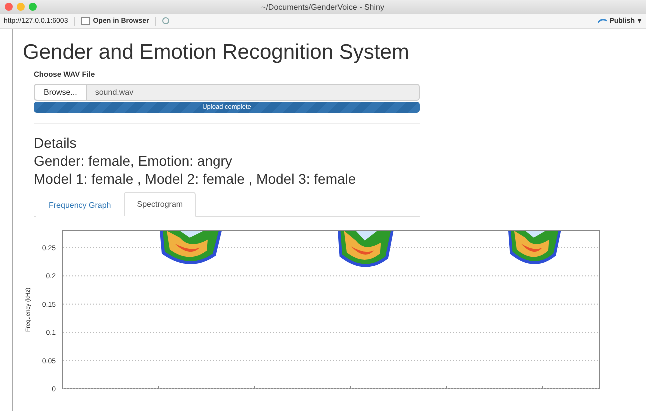  Describe the element at coordinates (166, 21) in the screenshot. I see `refresh-icon` at that location.